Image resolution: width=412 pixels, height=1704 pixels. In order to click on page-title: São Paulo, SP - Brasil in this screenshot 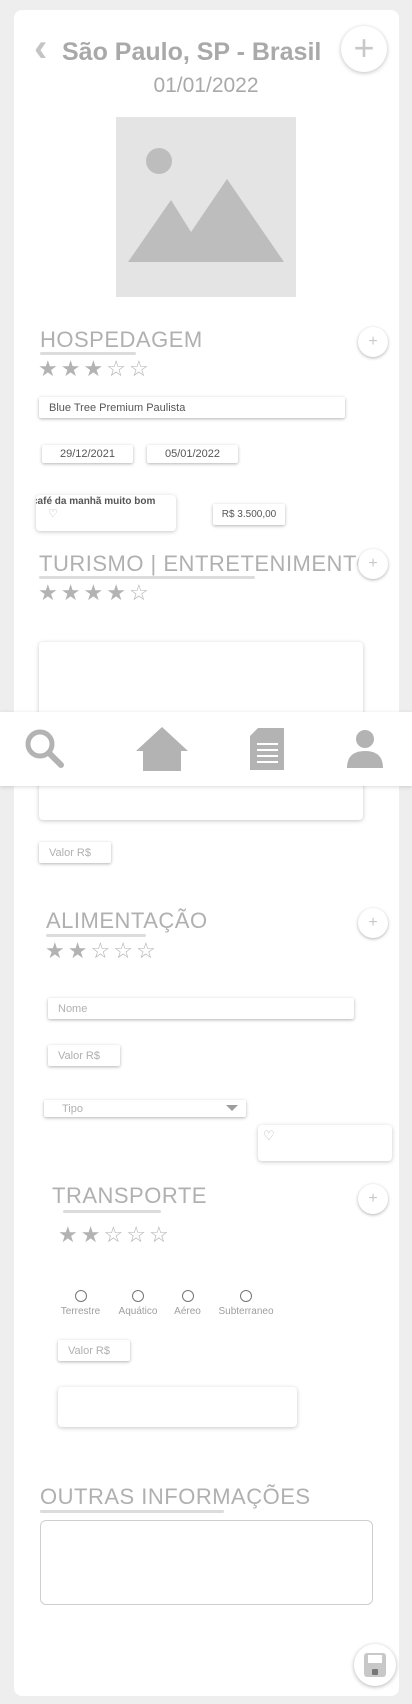, I will do `click(192, 52)`.